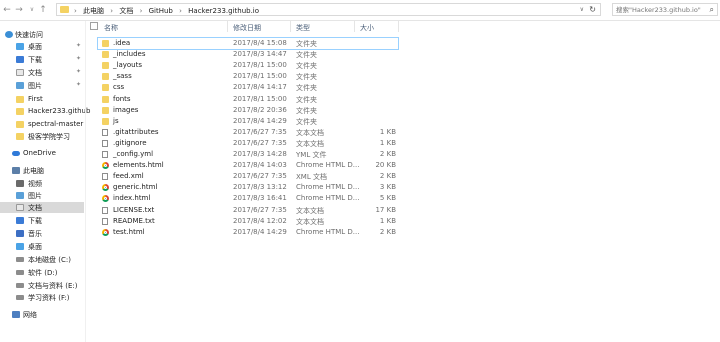  Describe the element at coordinates (385, 209) in the screenshot. I see `file-size: 17 KB` at that location.